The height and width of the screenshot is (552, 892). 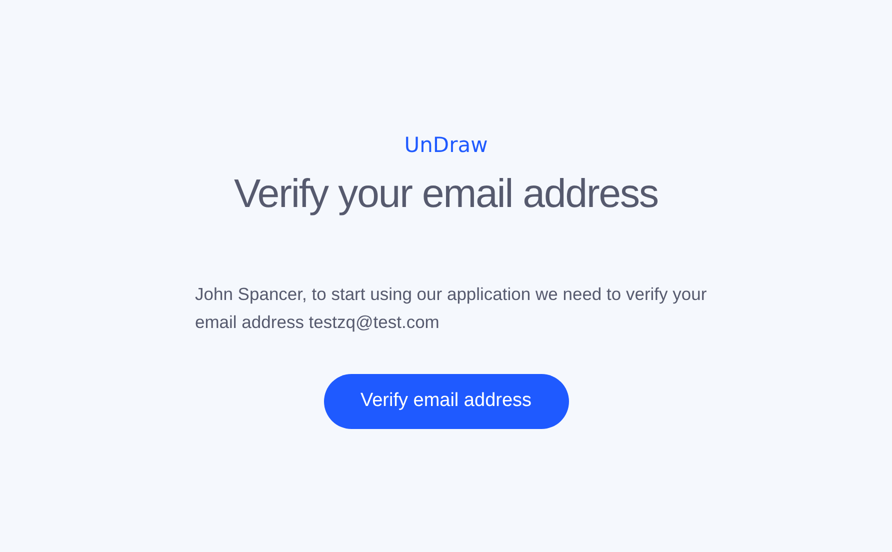 I want to click on message-text: John Spancer, to start using our application we need to verify your email address testzq@test.com, so click(x=451, y=308).